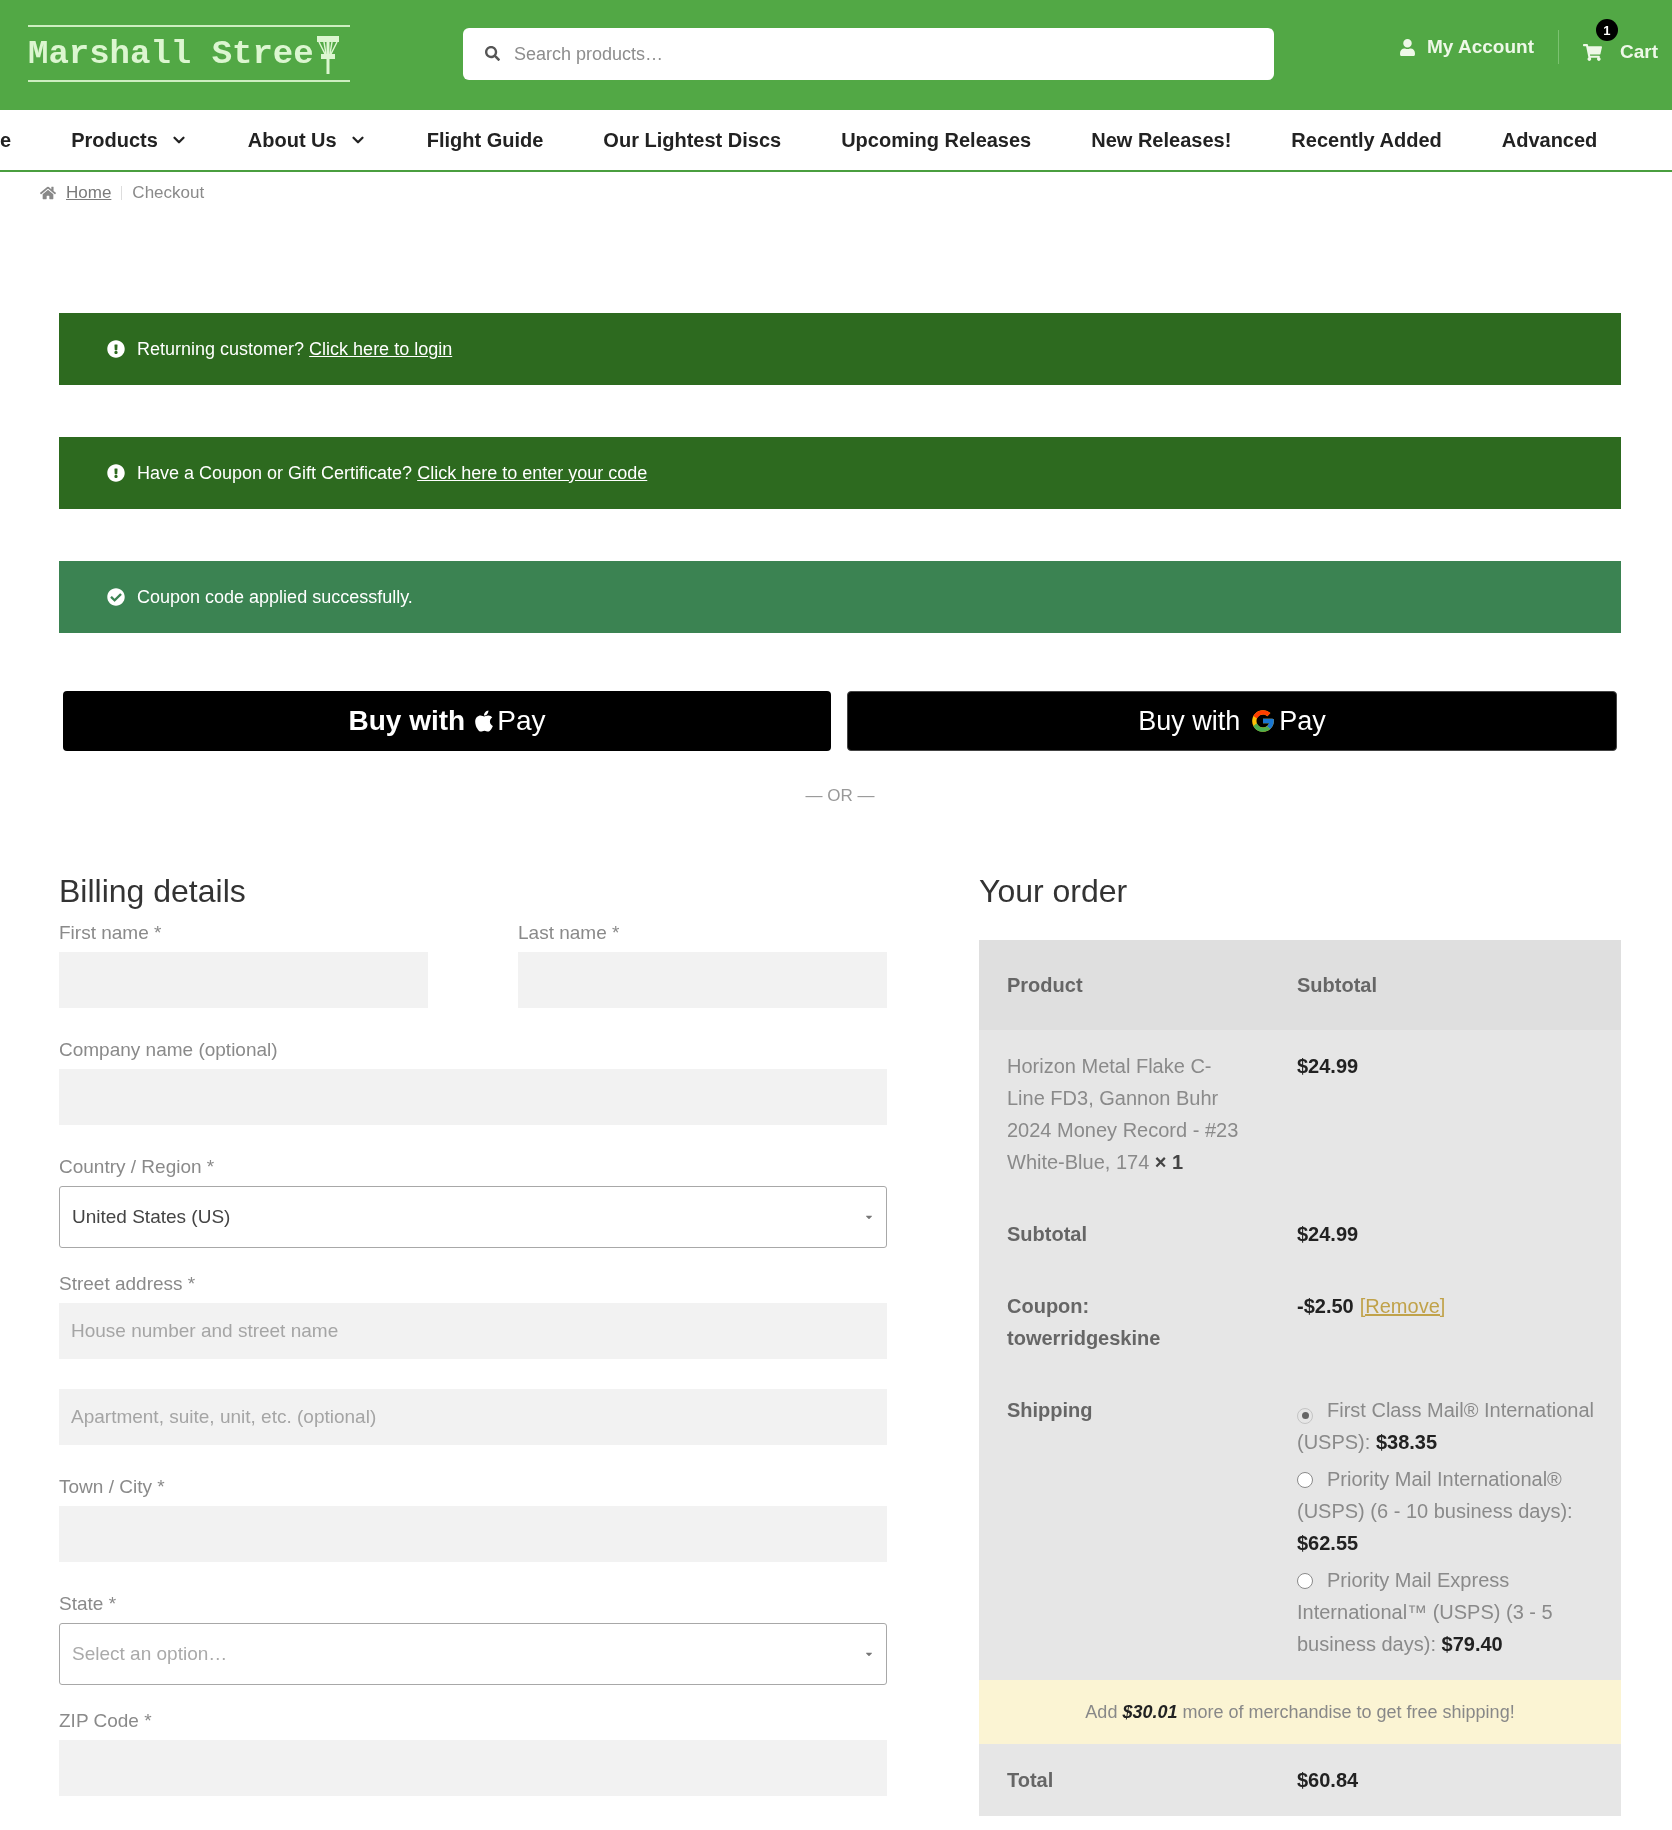  What do you see at coordinates (1366, 140) in the screenshot?
I see `nav-link: Recently Added` at bounding box center [1366, 140].